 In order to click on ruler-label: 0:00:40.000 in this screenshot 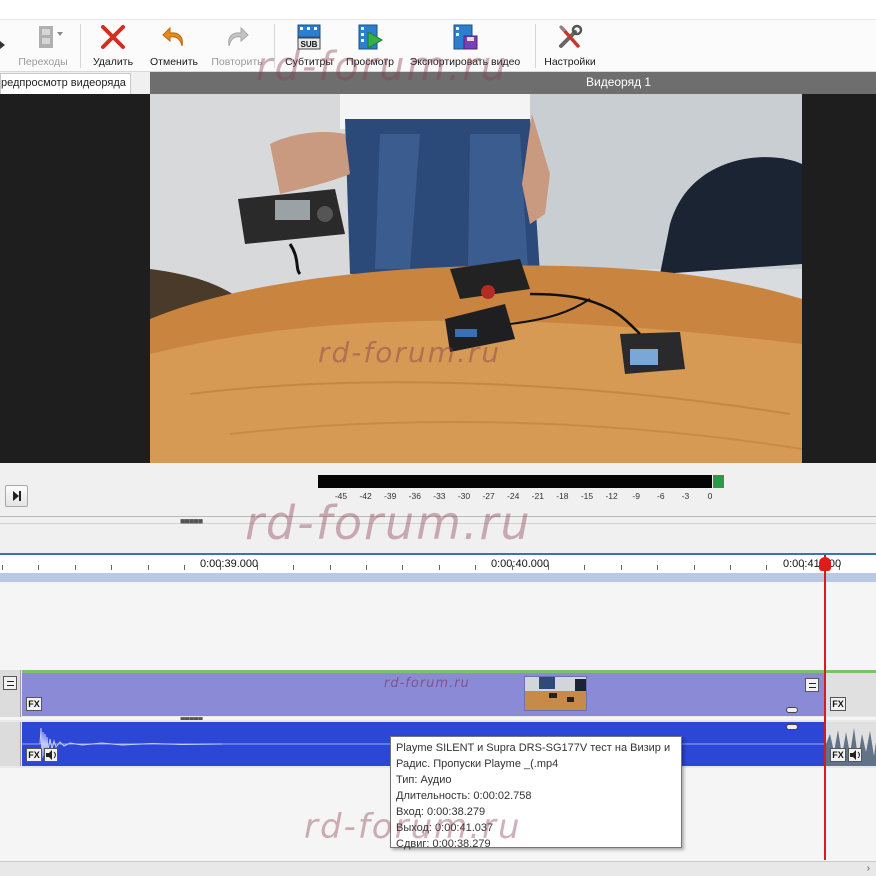, I will do `click(520, 564)`.